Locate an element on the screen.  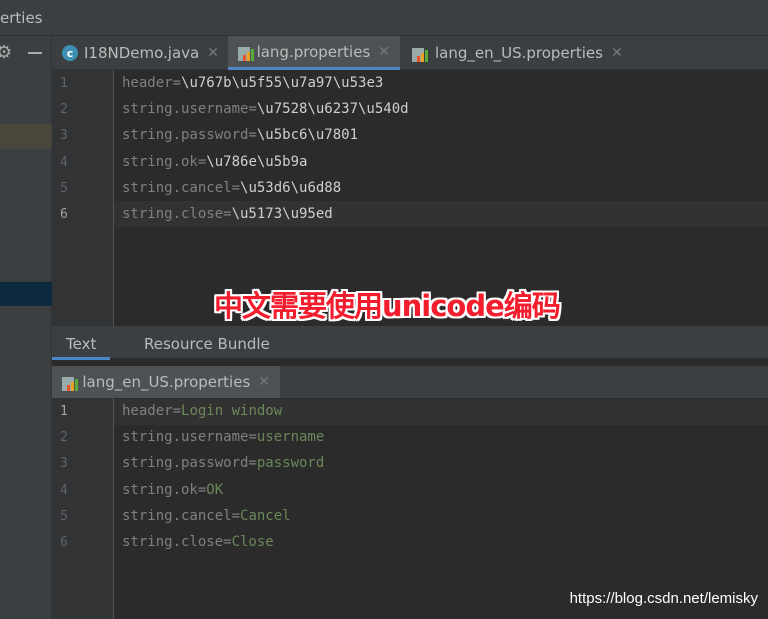
property-value: \u5173\u95ed is located at coordinates (282, 214).